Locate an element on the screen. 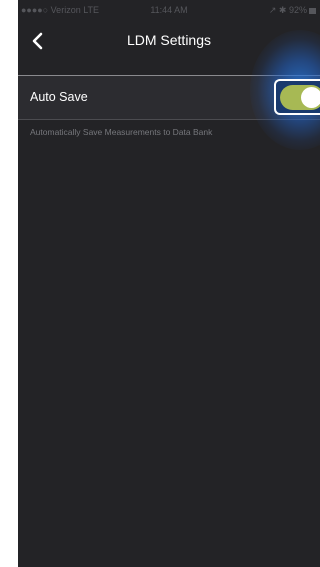  battery-status: ↗ ✱ 92% is located at coordinates (292, 10).